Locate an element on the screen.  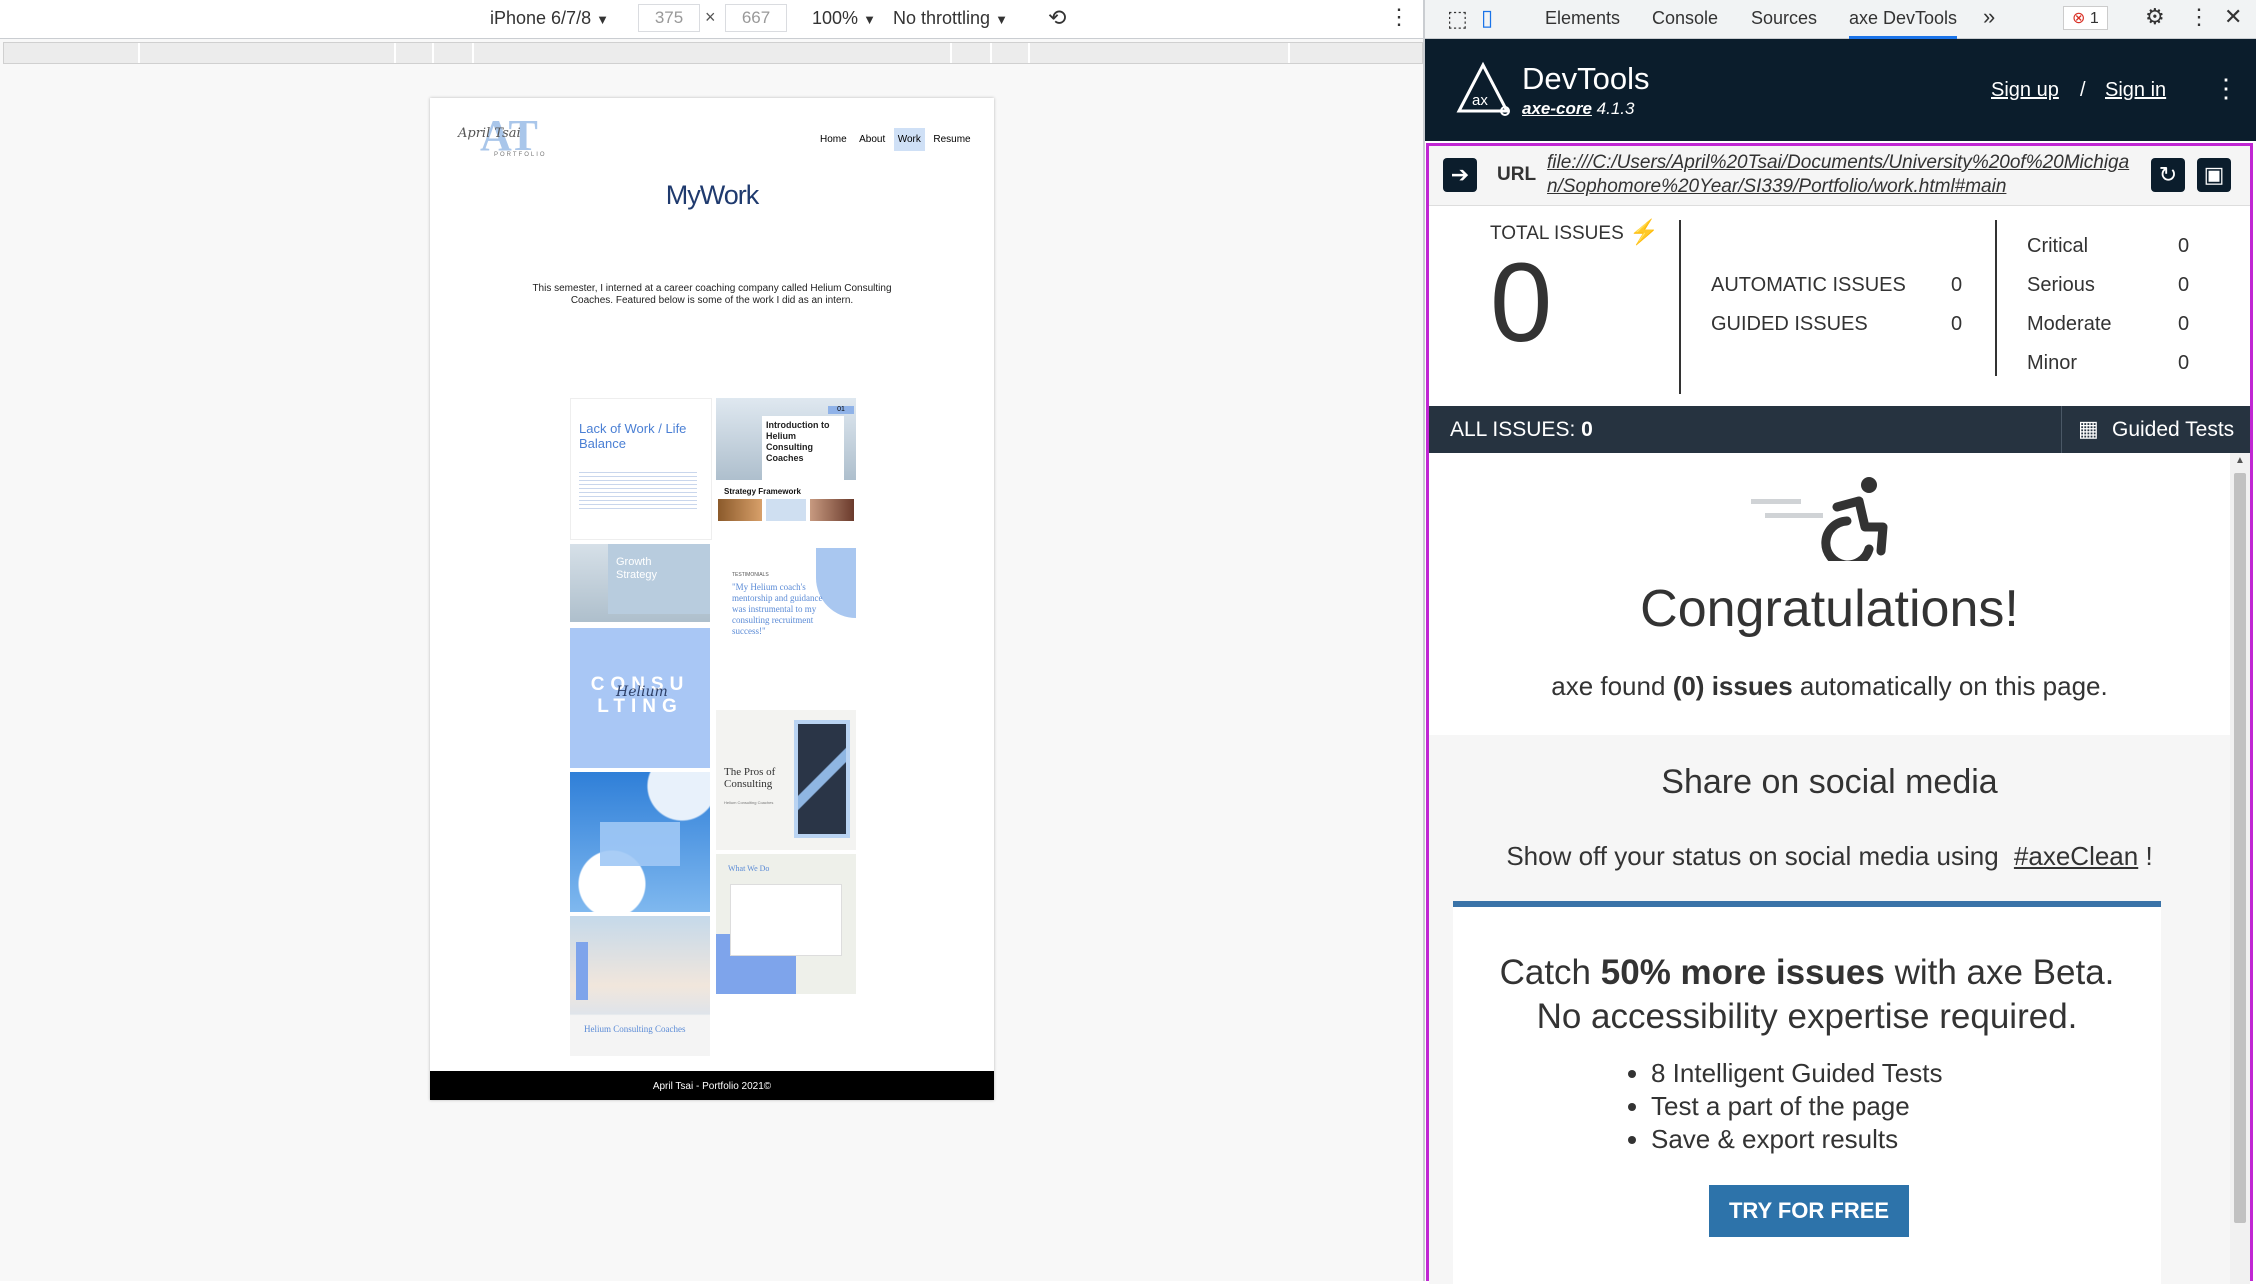
tile-clouds-card is located at coordinates (640, 844).